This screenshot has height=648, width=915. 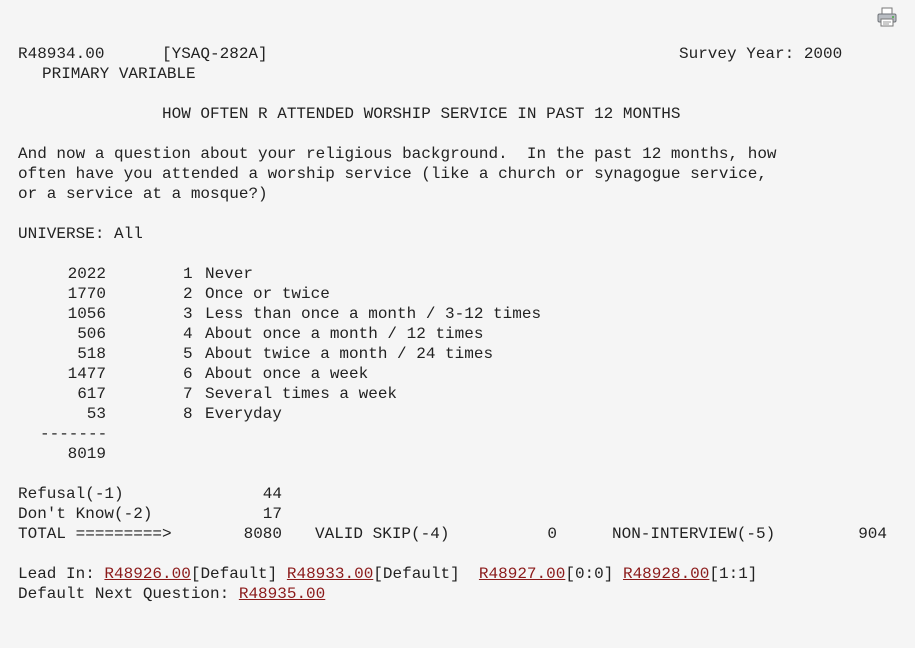 What do you see at coordinates (267, 294) in the screenshot?
I see `response-label: Once or twice` at bounding box center [267, 294].